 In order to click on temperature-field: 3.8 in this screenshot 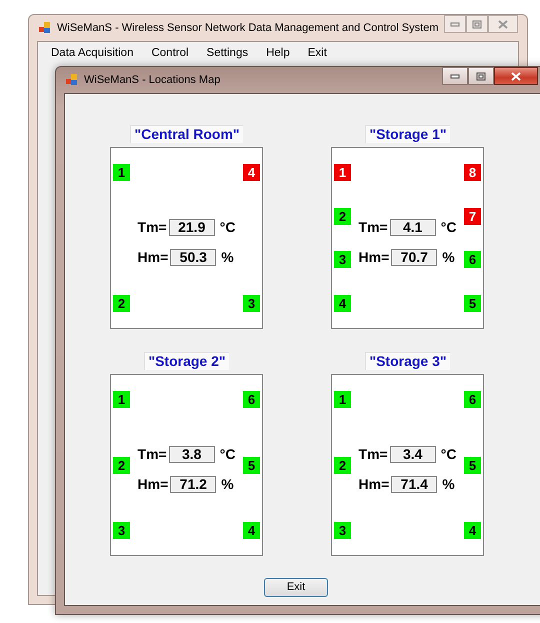, I will do `click(191, 454)`.